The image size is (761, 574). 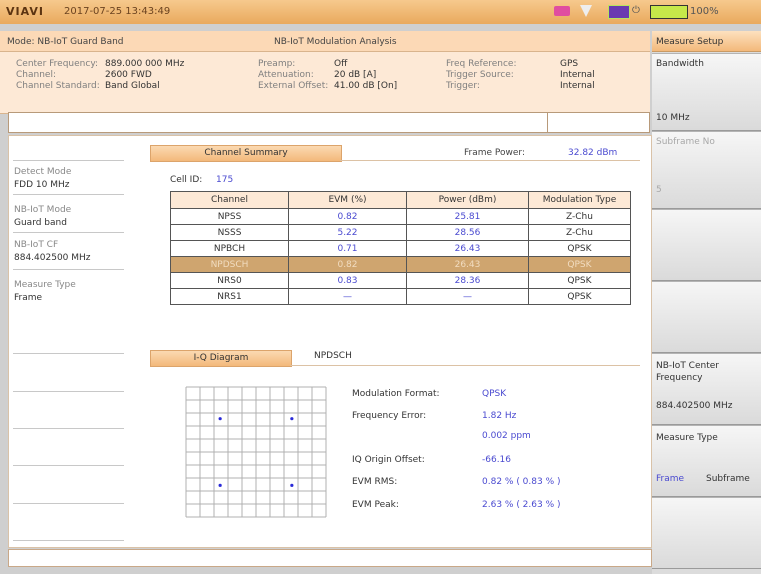 What do you see at coordinates (499, 416) in the screenshot?
I see `frequency-error-value: 1.82 Hz` at bounding box center [499, 416].